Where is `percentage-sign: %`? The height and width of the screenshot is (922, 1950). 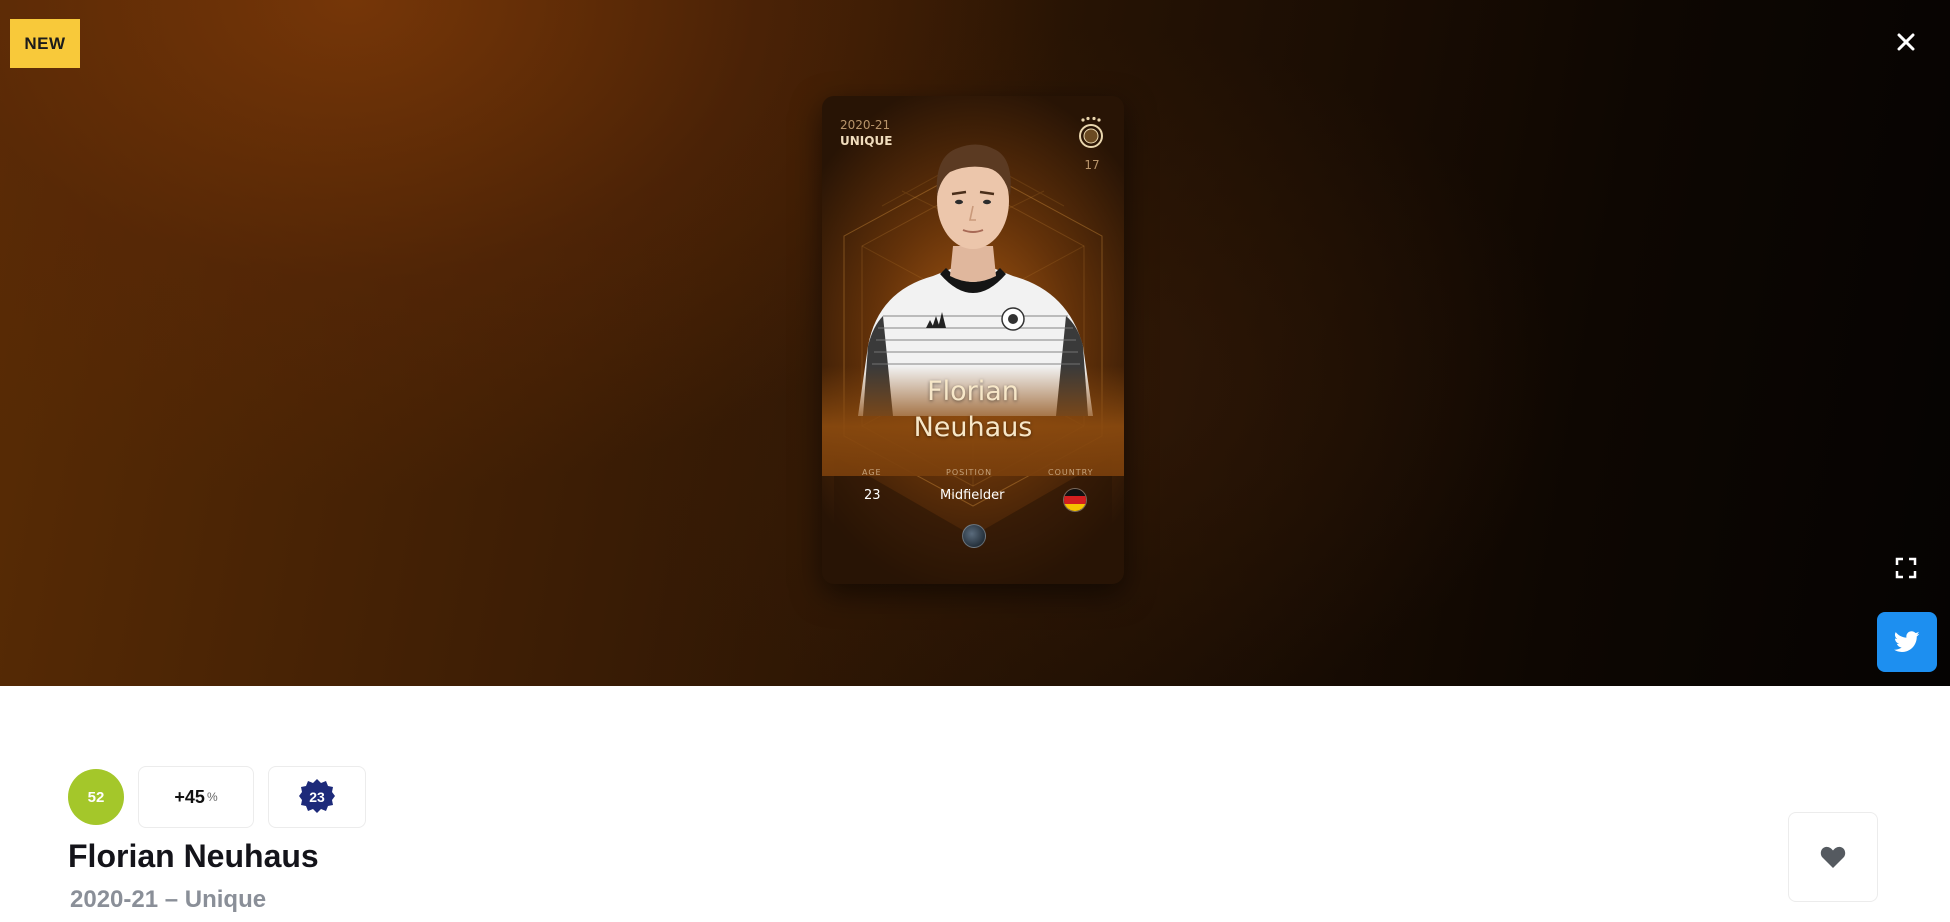
percentage-sign: % is located at coordinates (212, 797).